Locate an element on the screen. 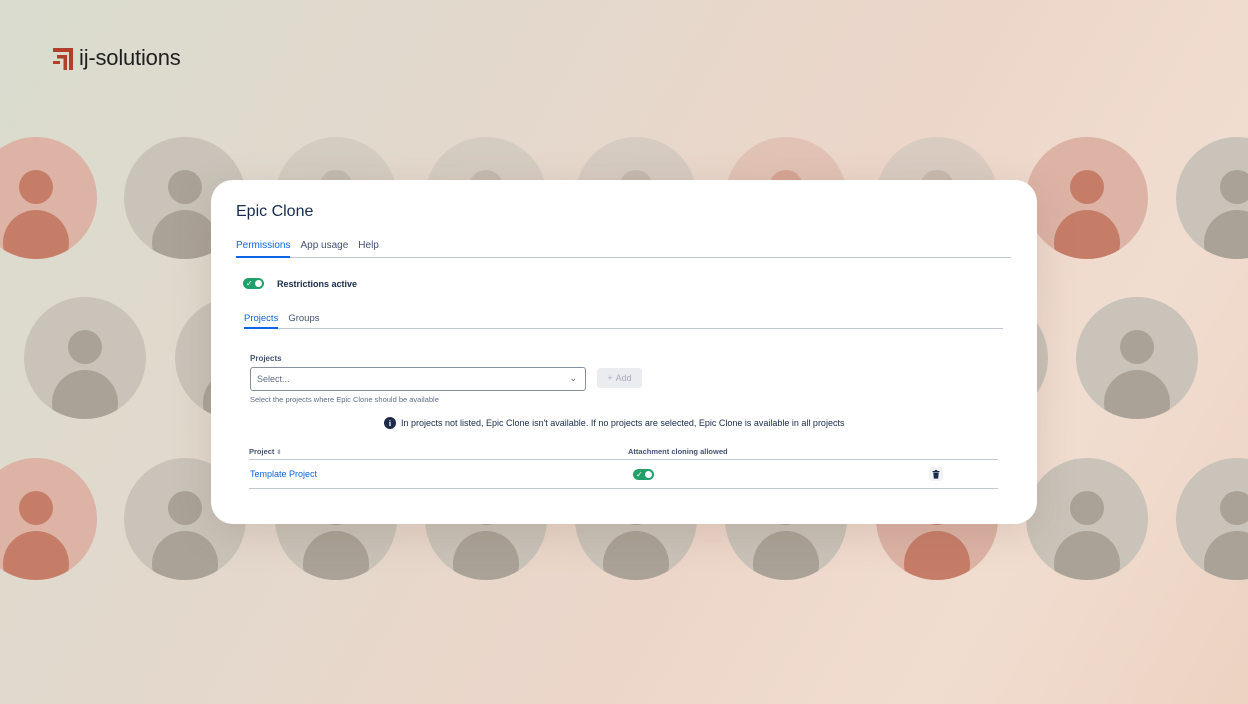 The height and width of the screenshot is (704, 1248). projects-select: Select... ⌄ is located at coordinates (418, 379).